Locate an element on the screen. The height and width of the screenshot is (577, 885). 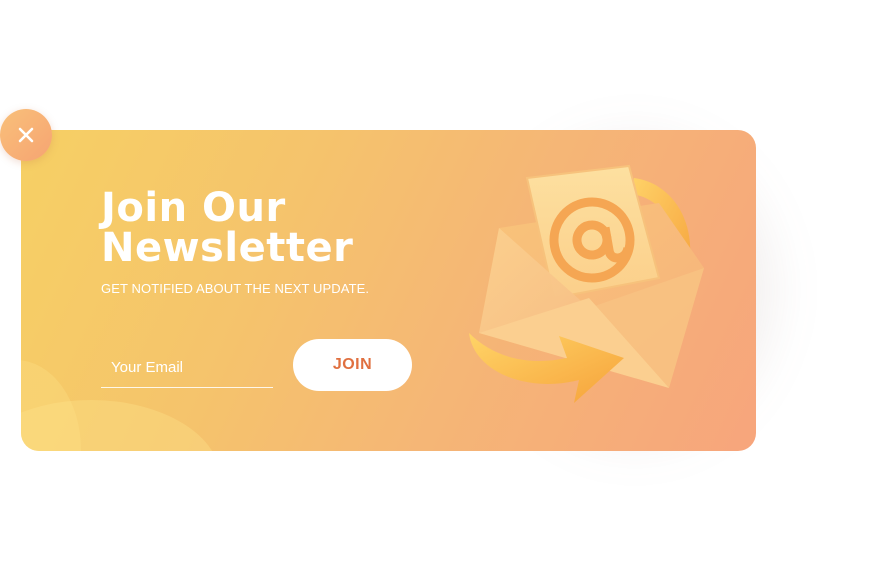
close-button is located at coordinates (26, 135).